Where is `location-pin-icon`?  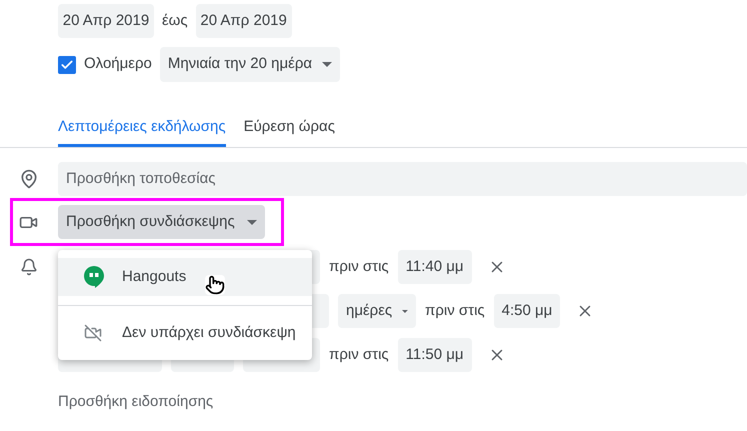
location-pin-icon is located at coordinates (29, 179).